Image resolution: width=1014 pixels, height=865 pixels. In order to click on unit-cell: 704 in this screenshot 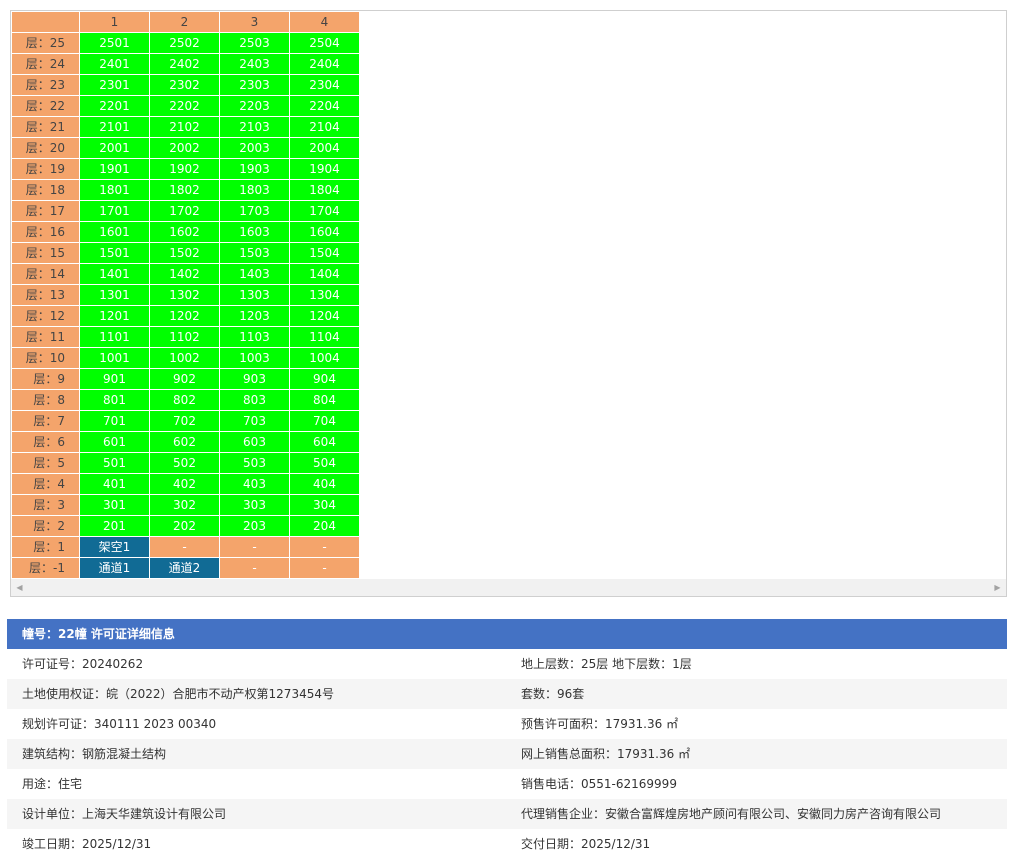, I will do `click(324, 421)`.